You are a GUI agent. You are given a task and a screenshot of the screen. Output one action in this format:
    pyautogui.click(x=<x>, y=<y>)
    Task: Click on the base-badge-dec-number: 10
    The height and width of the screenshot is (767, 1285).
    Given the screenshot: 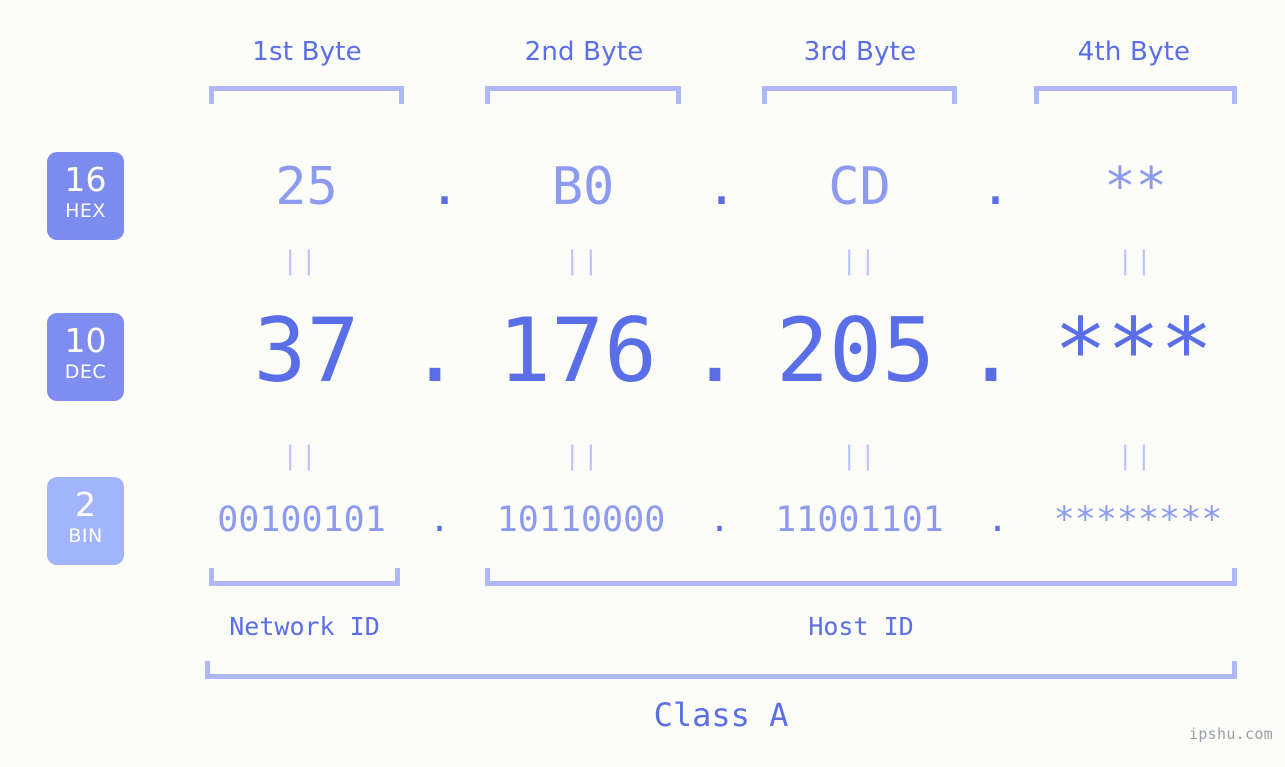 What is the action you would take?
    pyautogui.click(x=85, y=340)
    